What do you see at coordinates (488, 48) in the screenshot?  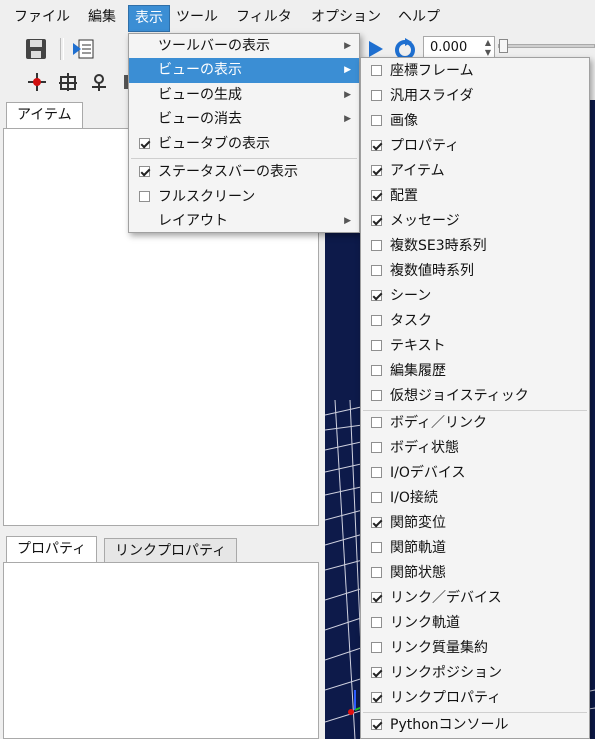 I see `spin-arrows-icon: ▲ ▼` at bounding box center [488, 48].